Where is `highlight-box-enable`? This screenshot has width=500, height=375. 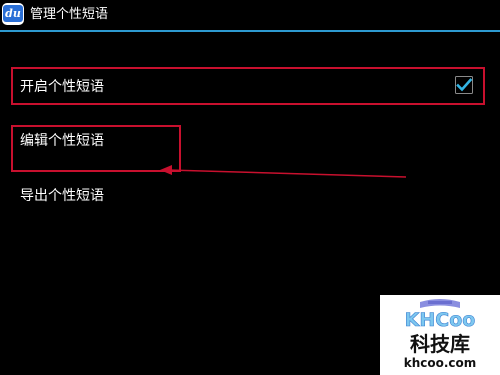 highlight-box-enable is located at coordinates (248, 86).